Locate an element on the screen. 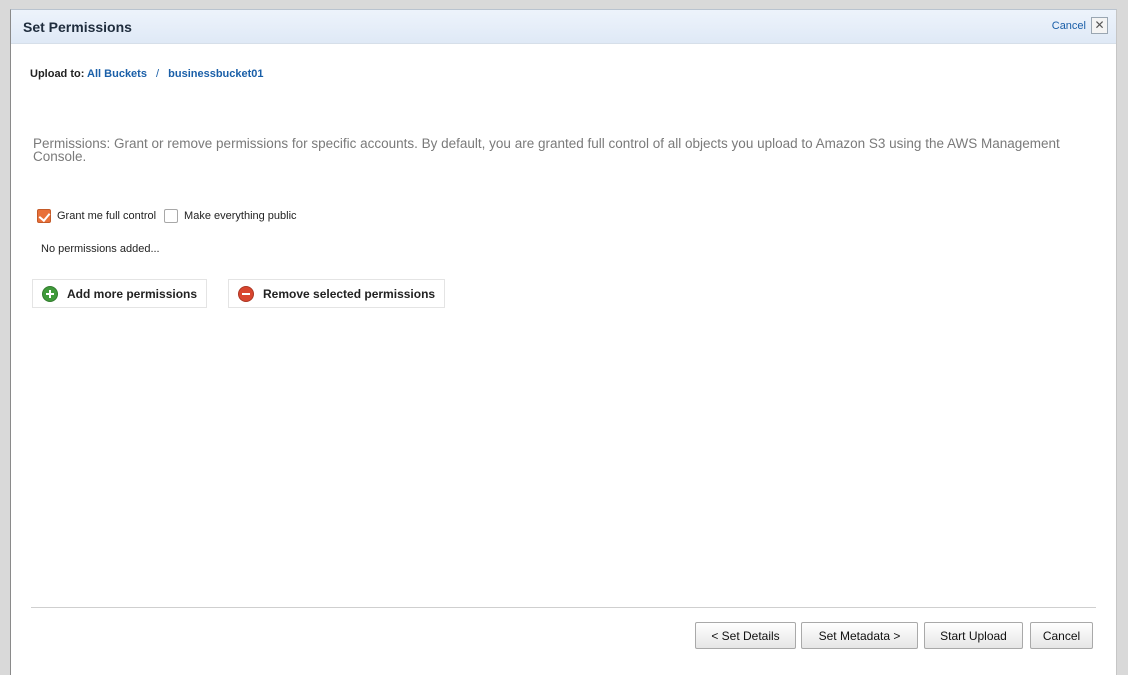 This screenshot has width=1128, height=675. breadcrumb-bucket-link: businessbucket01 is located at coordinates (215, 74).